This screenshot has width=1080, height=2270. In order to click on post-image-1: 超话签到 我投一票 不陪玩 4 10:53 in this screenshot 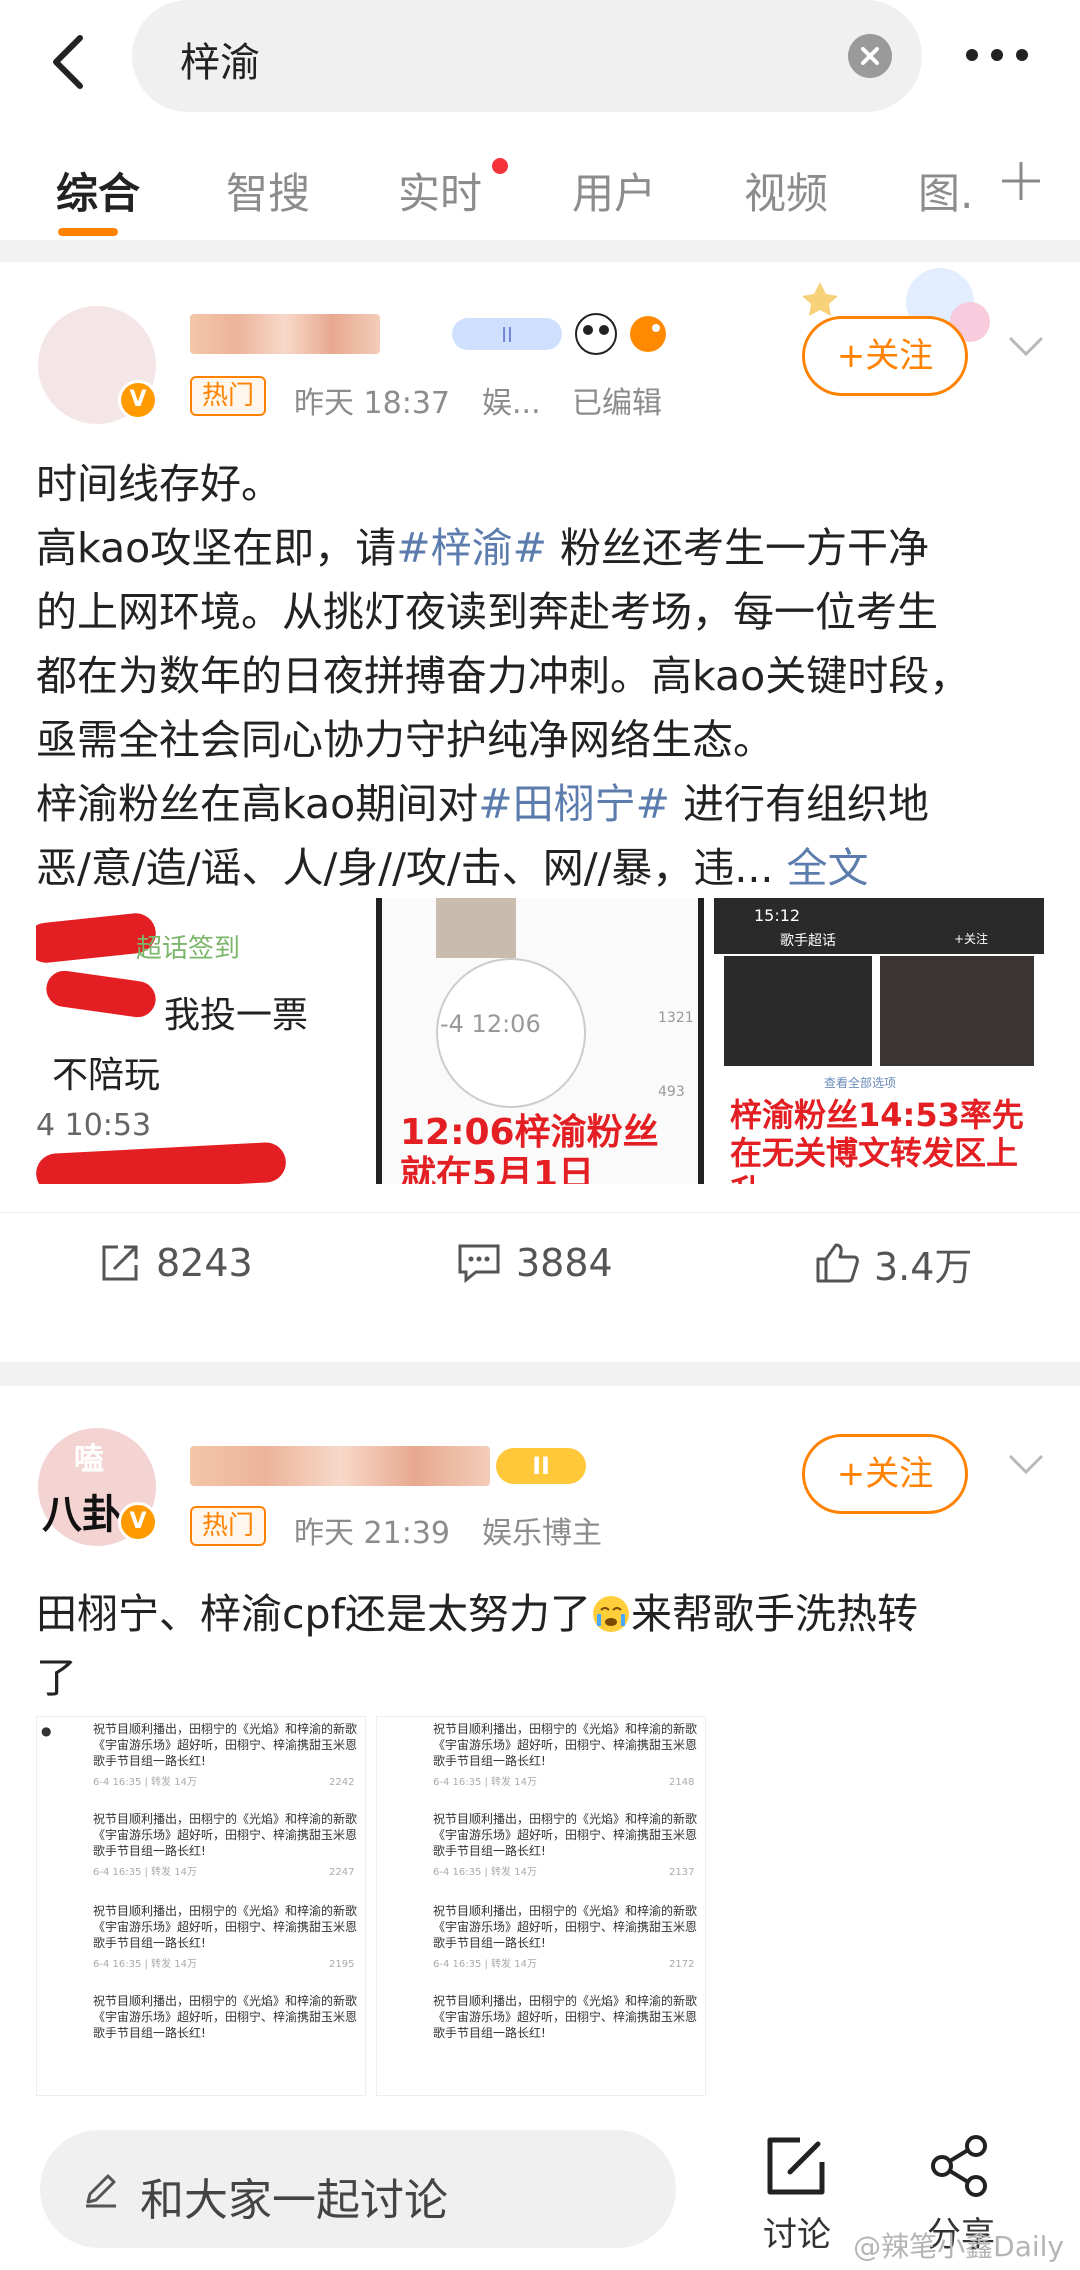, I will do `click(201, 1041)`.